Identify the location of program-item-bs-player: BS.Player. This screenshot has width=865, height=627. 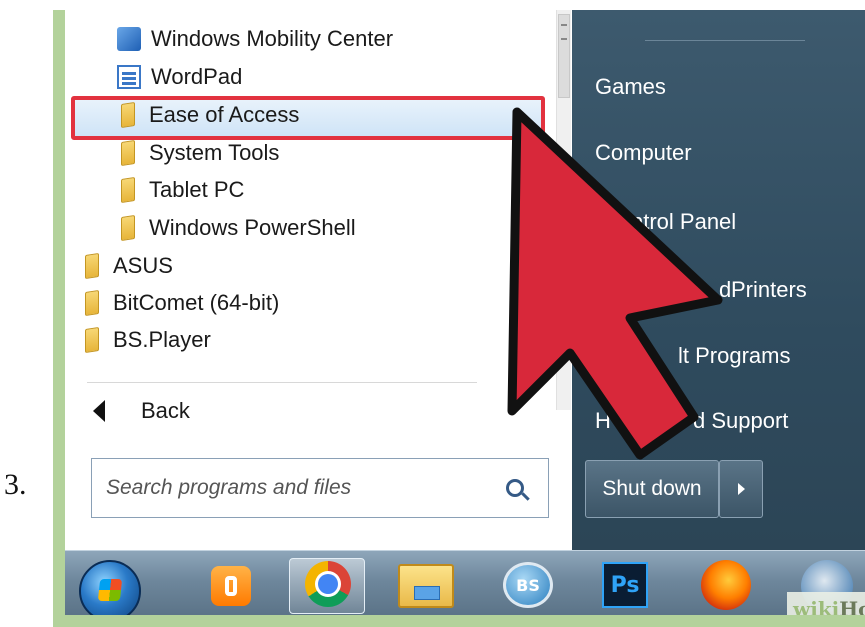
(146, 340).